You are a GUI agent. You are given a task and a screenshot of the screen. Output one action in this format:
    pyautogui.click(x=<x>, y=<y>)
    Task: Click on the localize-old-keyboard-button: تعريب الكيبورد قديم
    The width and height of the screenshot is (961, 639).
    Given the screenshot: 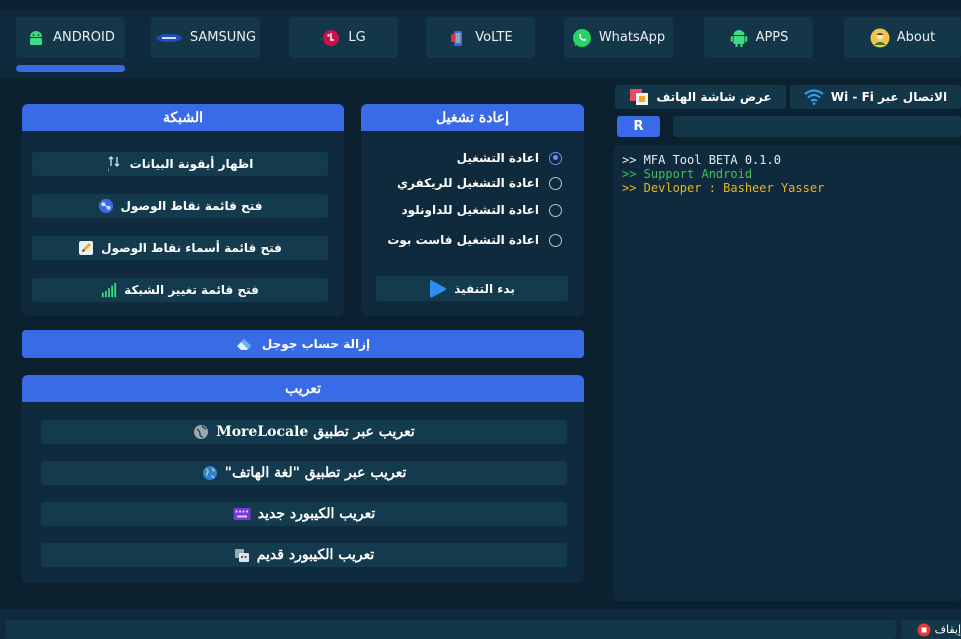 What is the action you would take?
    pyautogui.click(x=304, y=555)
    